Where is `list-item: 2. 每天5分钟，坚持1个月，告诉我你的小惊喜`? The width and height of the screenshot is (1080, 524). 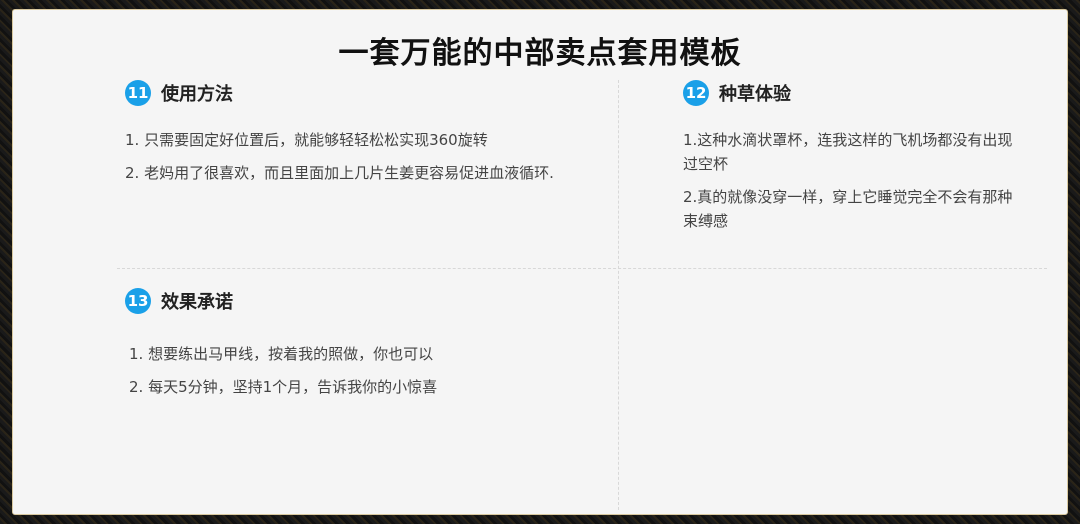 list-item: 2. 每天5分钟，坚持1个月，告诉我你的小惊喜 is located at coordinates (283, 387).